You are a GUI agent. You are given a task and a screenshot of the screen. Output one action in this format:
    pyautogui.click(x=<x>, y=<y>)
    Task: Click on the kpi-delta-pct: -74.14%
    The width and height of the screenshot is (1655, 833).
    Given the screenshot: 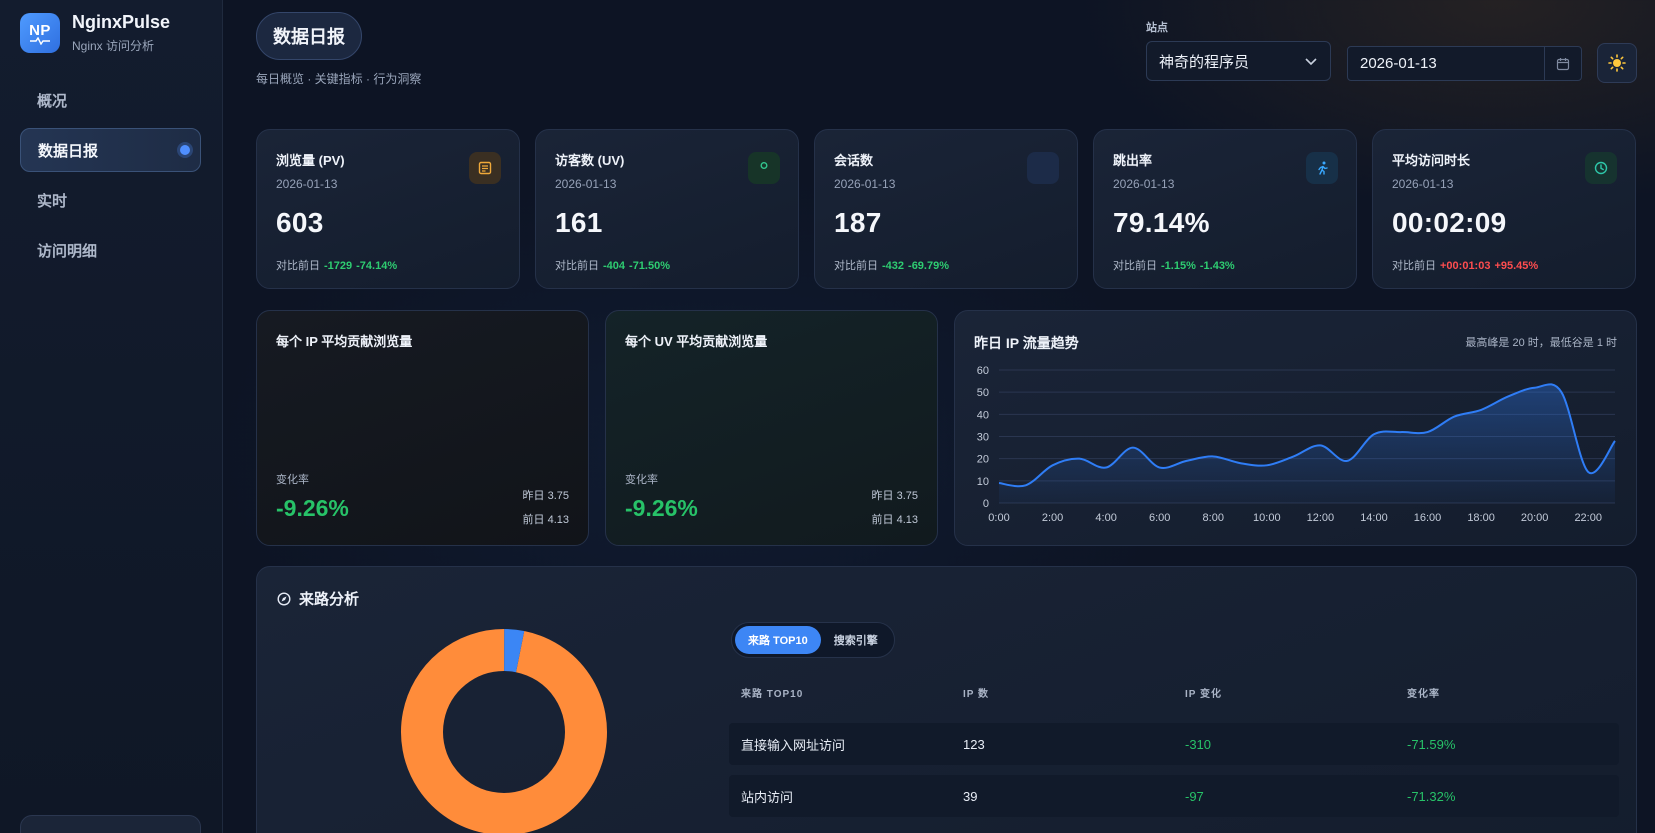 What is the action you would take?
    pyautogui.click(x=377, y=266)
    